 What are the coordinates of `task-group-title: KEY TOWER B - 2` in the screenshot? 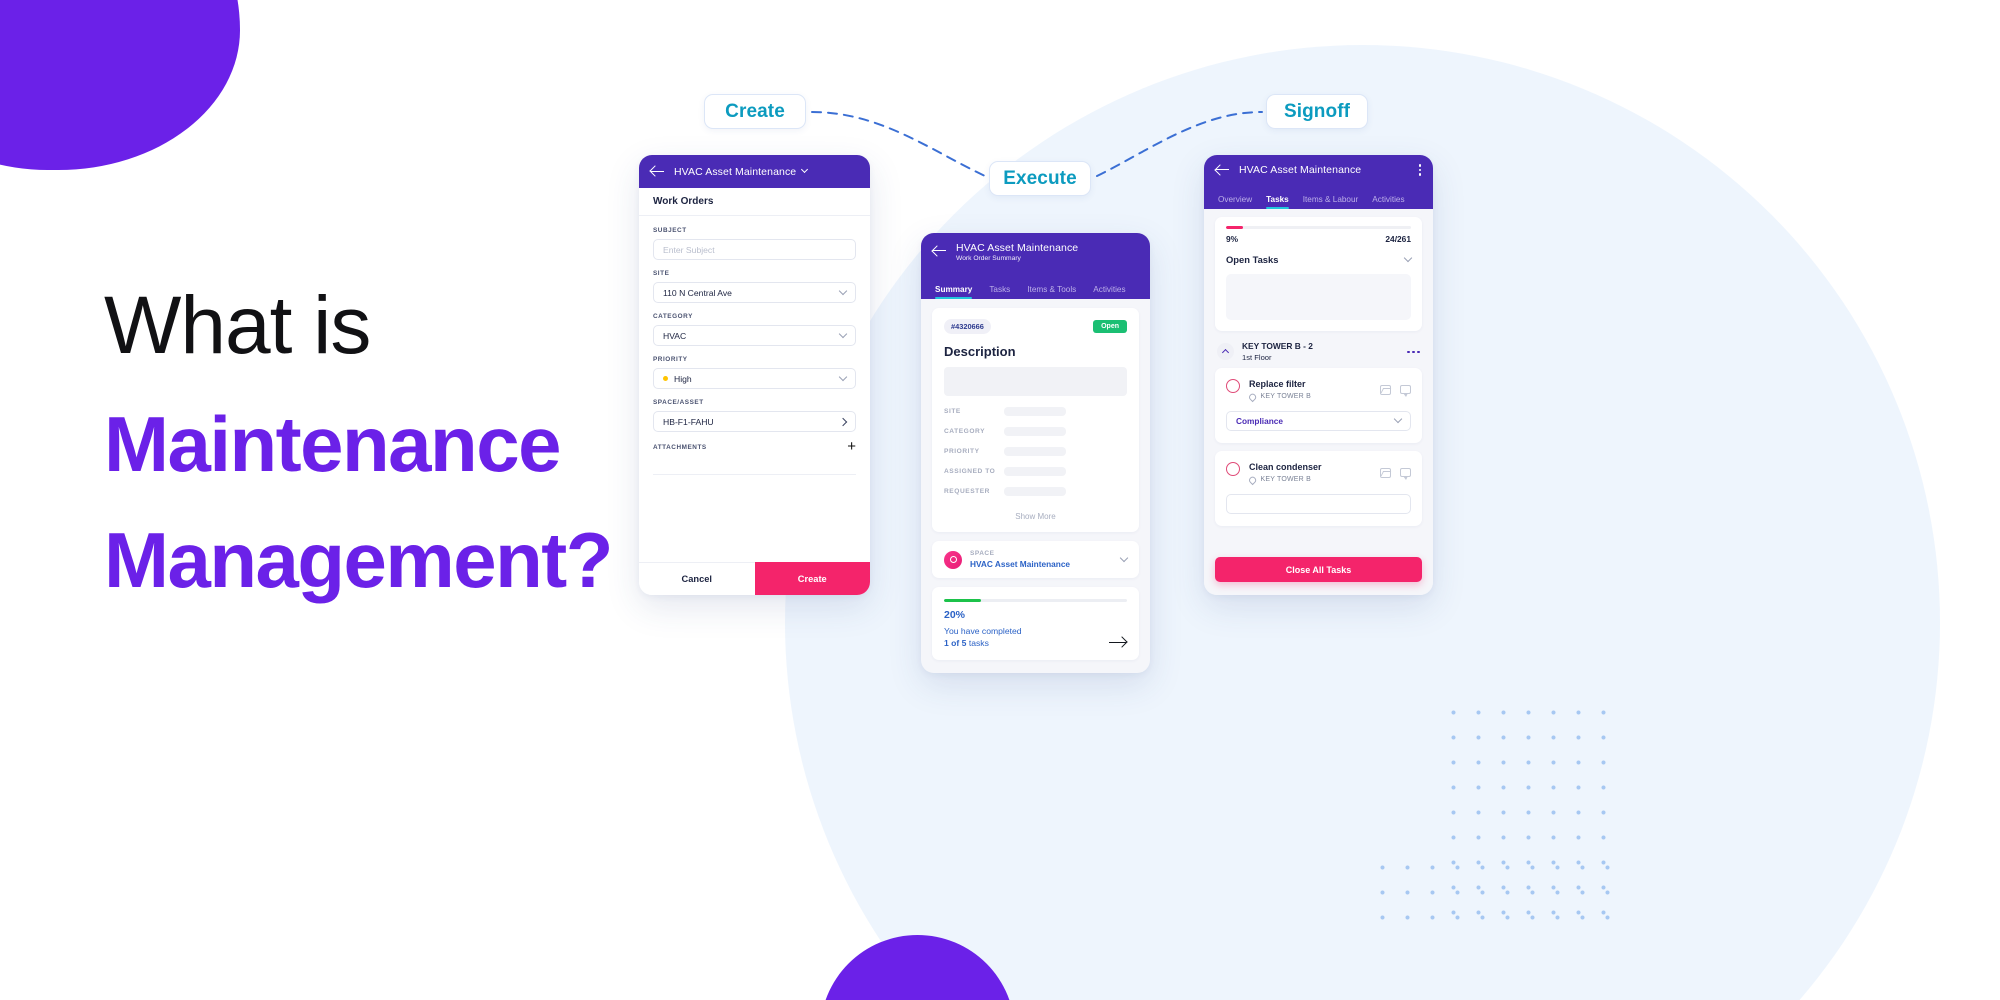 It's located at (1277, 346).